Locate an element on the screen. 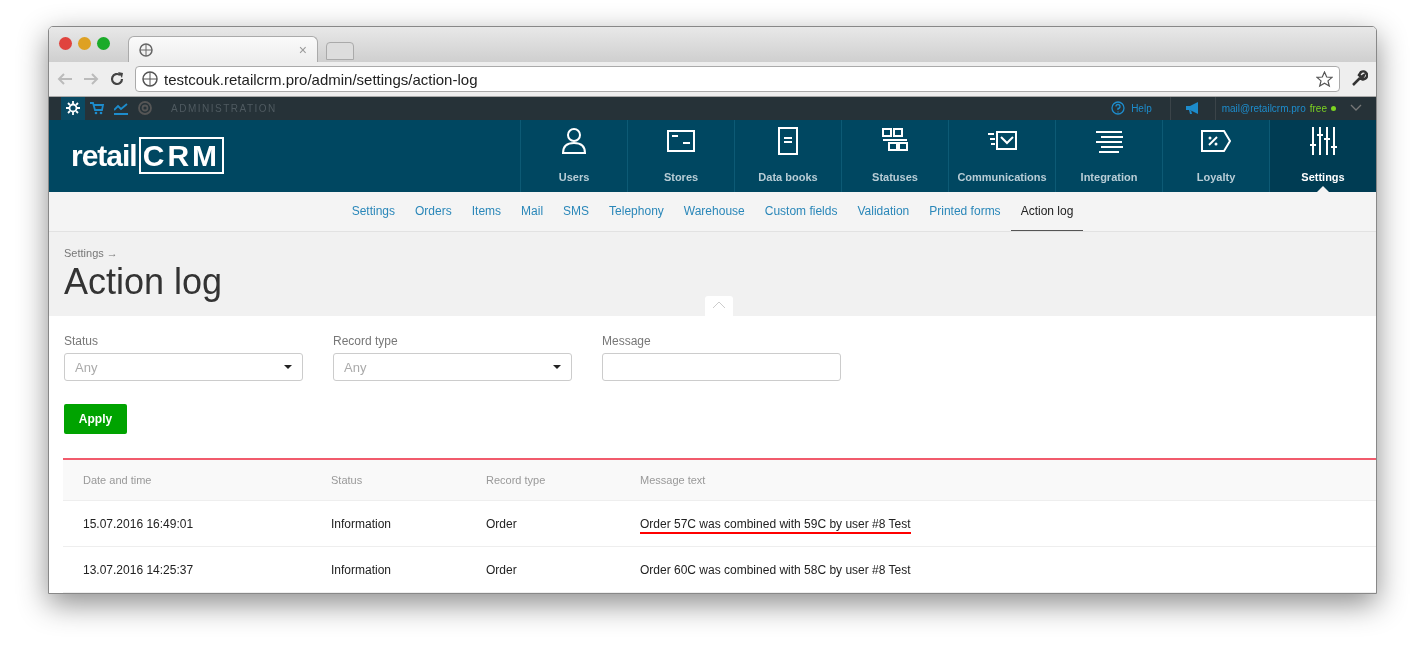 Image resolution: width=1426 pixels, height=665 pixels. gear-app-icon is located at coordinates (73, 108).